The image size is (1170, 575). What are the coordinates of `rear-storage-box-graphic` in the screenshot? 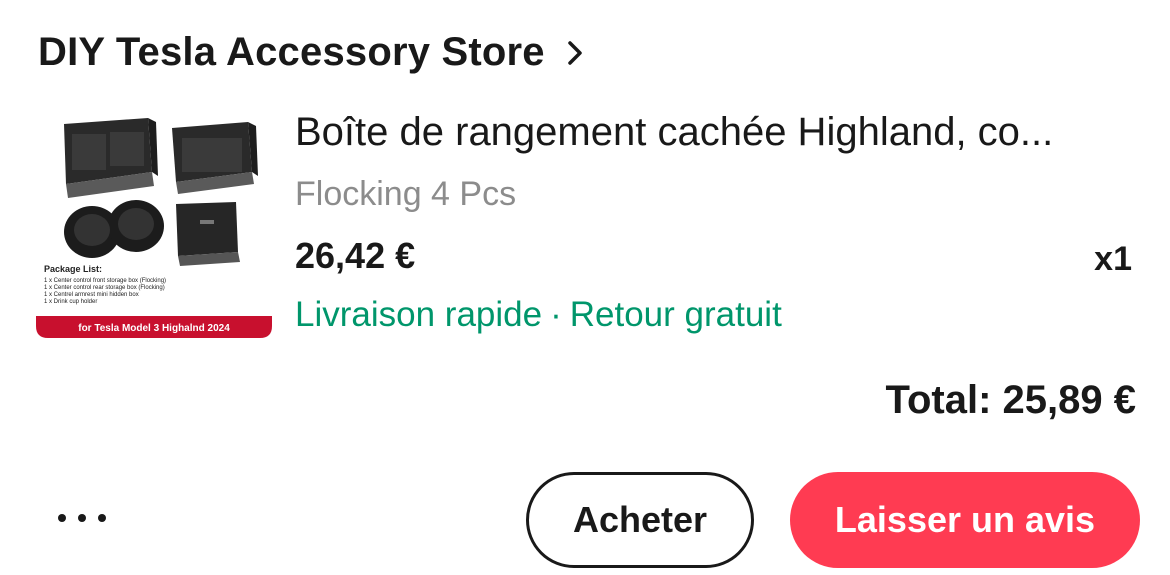 It's located at (215, 158).